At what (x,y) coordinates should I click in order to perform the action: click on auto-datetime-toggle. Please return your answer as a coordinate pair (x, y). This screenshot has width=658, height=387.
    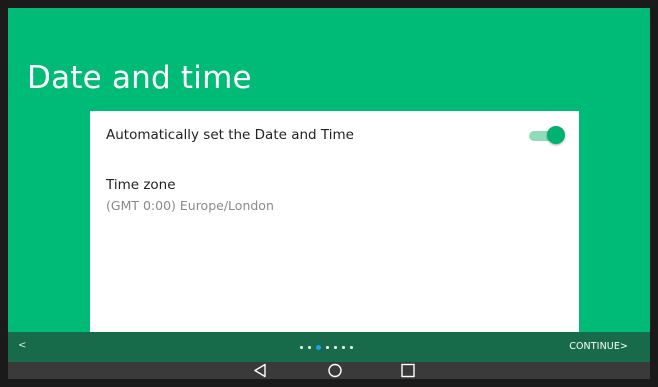
    Looking at the image, I should click on (547, 136).